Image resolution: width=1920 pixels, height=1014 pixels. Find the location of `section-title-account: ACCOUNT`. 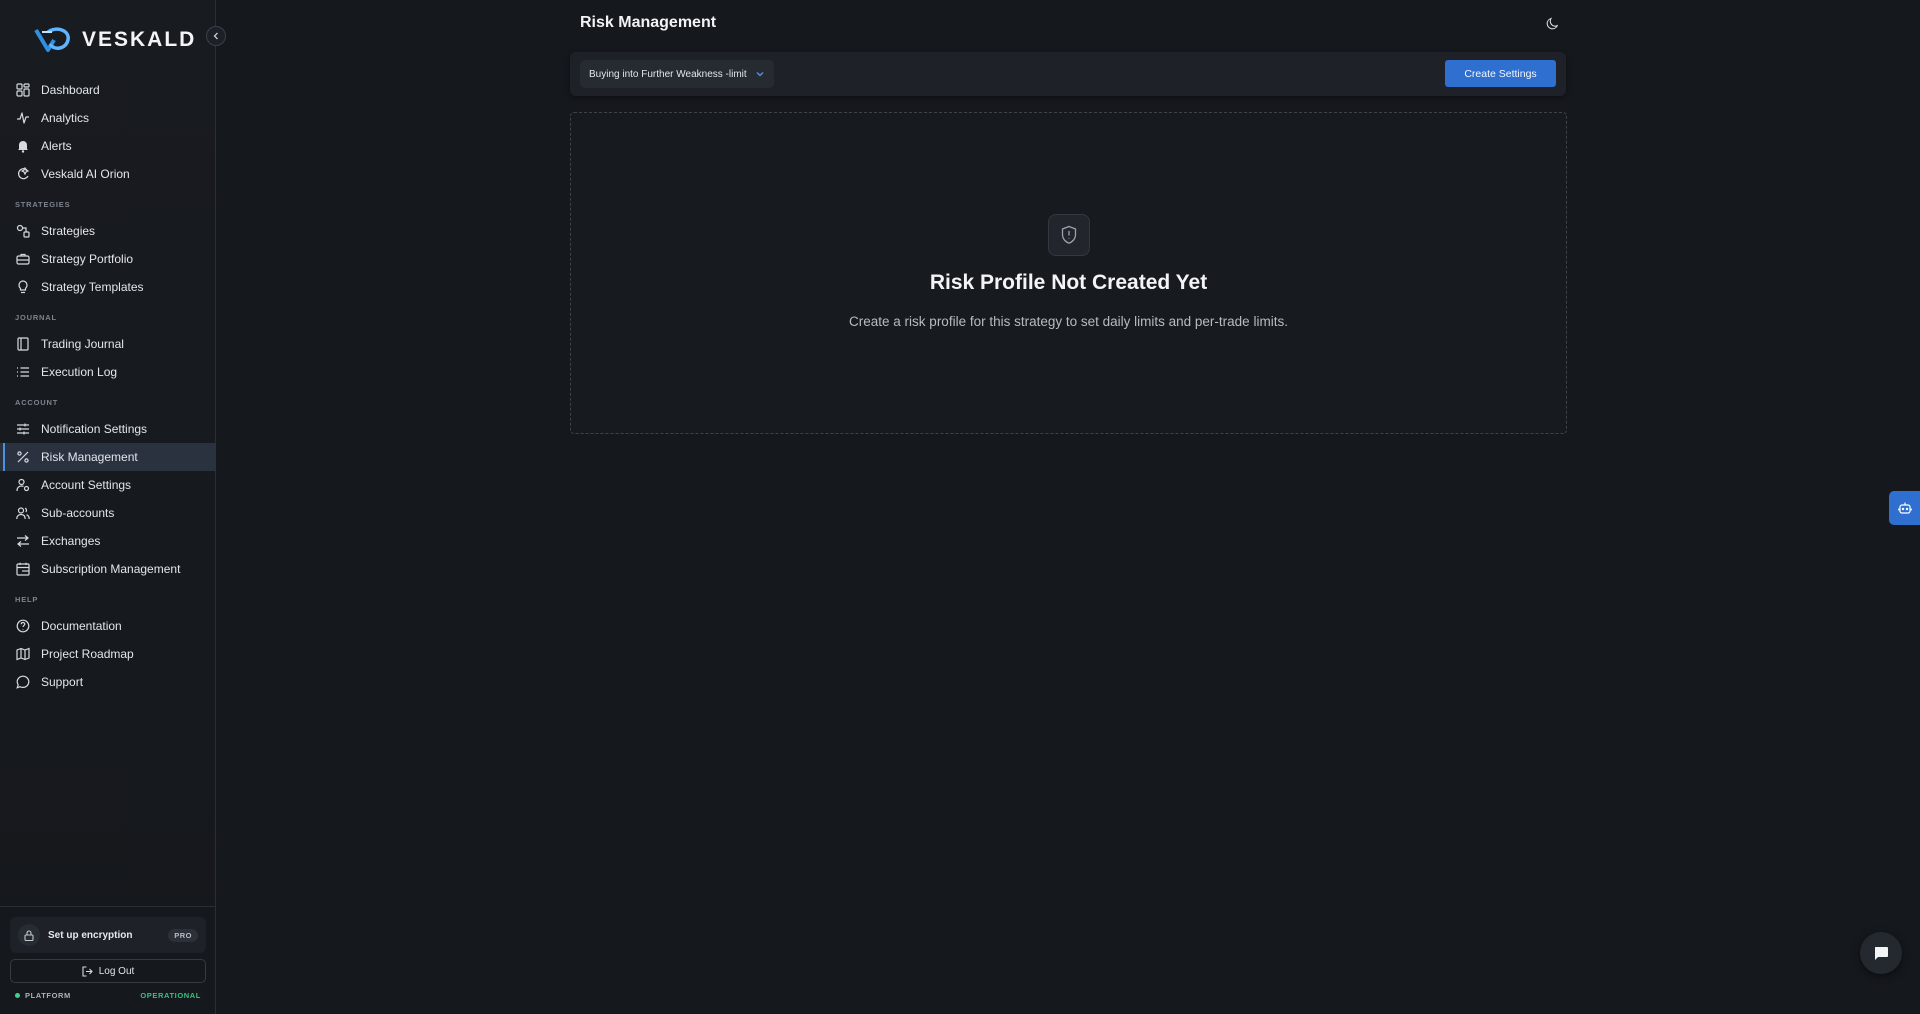

section-title-account: ACCOUNT is located at coordinates (37, 402).